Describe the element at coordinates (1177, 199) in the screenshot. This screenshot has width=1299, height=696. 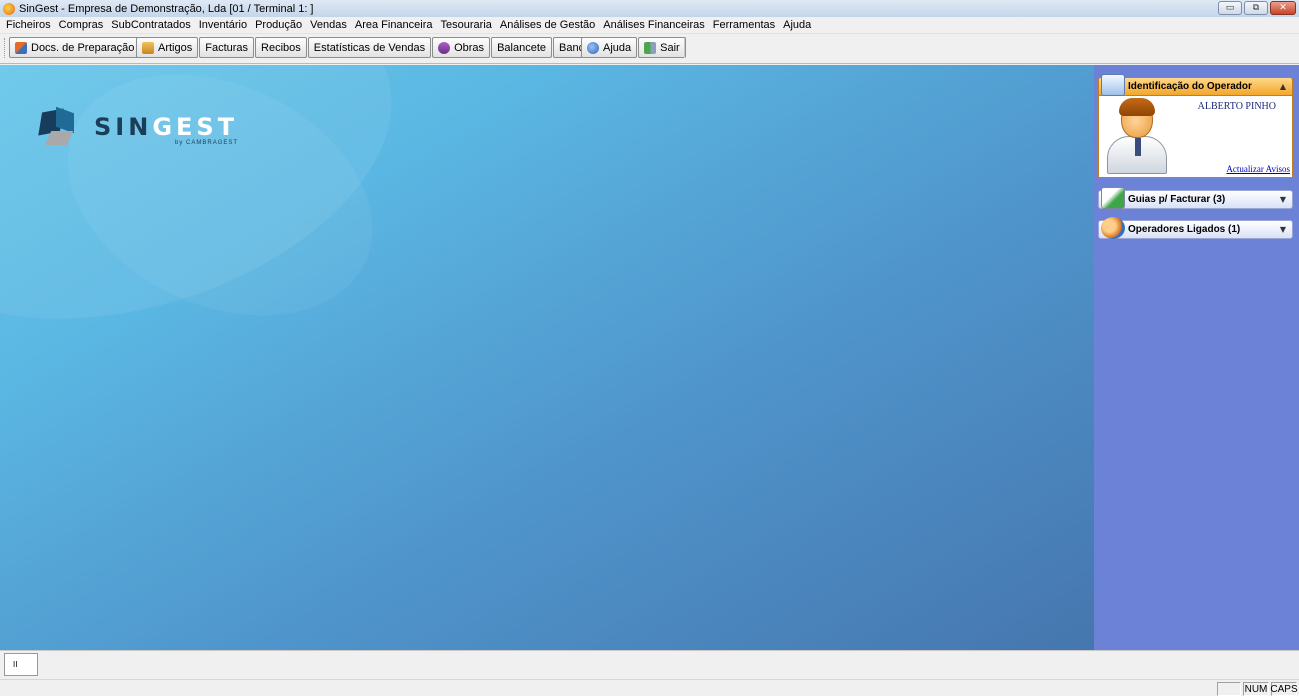
I see `guias-panel-title: Guias p/ Facturar (3)` at that location.